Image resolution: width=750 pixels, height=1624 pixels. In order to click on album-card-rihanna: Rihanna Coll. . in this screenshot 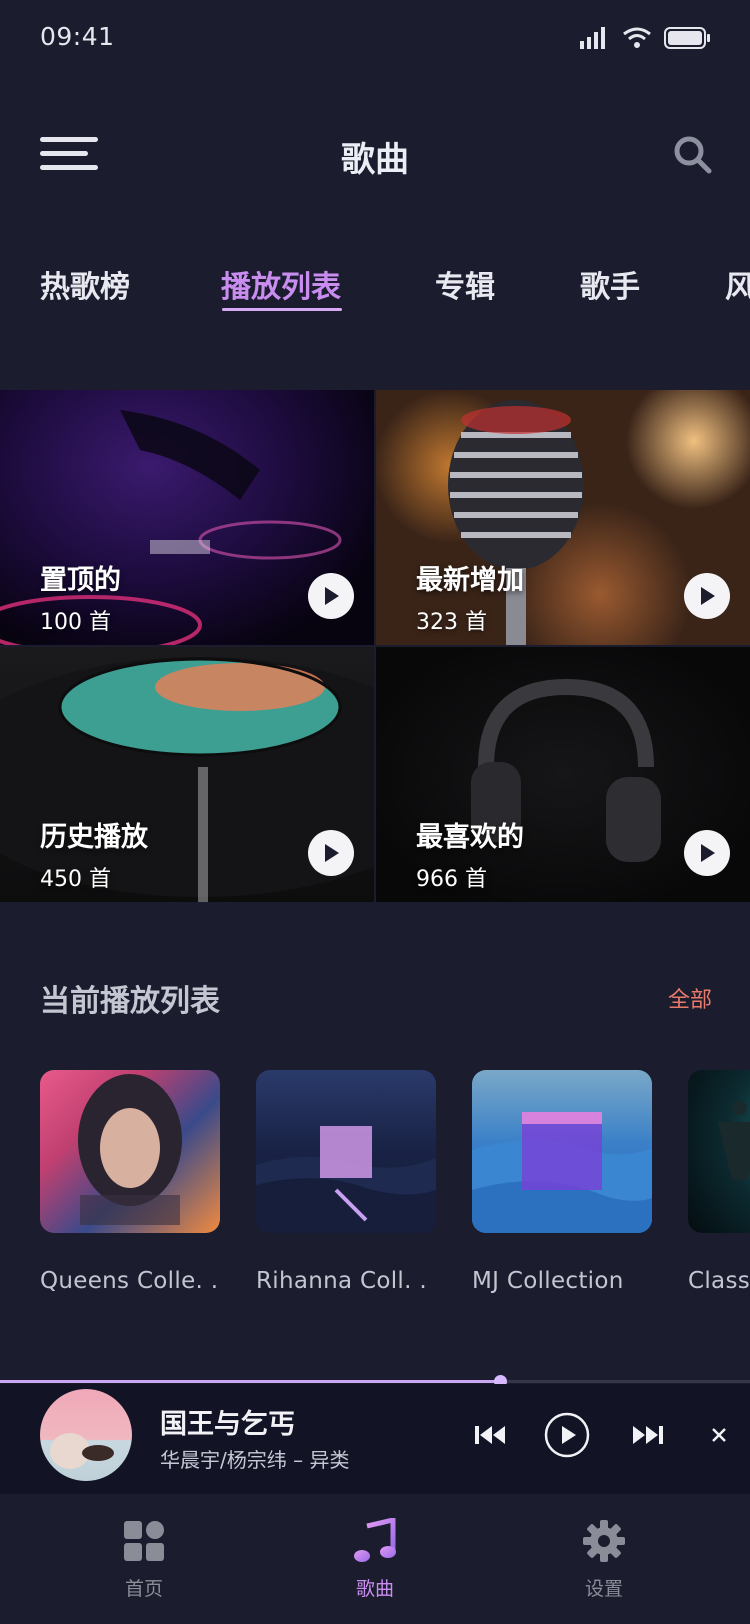, I will do `click(346, 1182)`.